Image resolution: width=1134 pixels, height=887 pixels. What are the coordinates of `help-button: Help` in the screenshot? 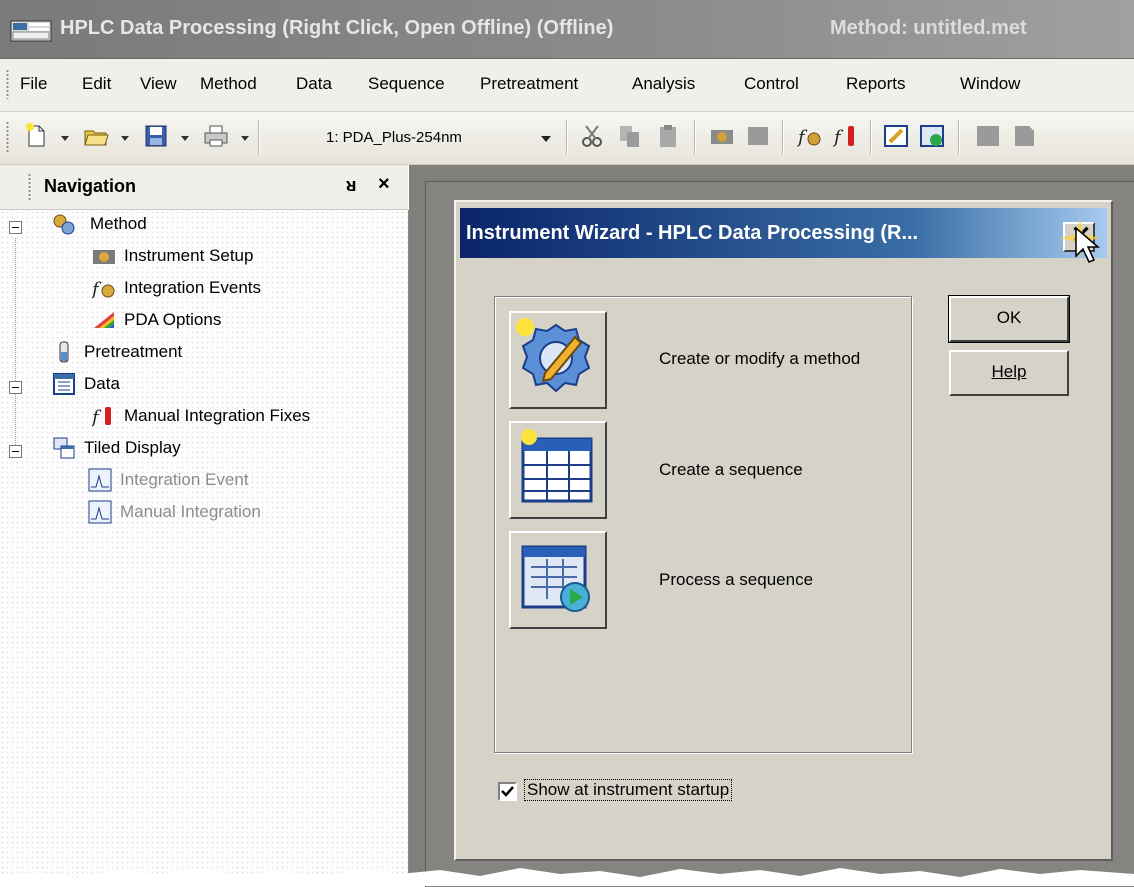 It's located at (1009, 373).